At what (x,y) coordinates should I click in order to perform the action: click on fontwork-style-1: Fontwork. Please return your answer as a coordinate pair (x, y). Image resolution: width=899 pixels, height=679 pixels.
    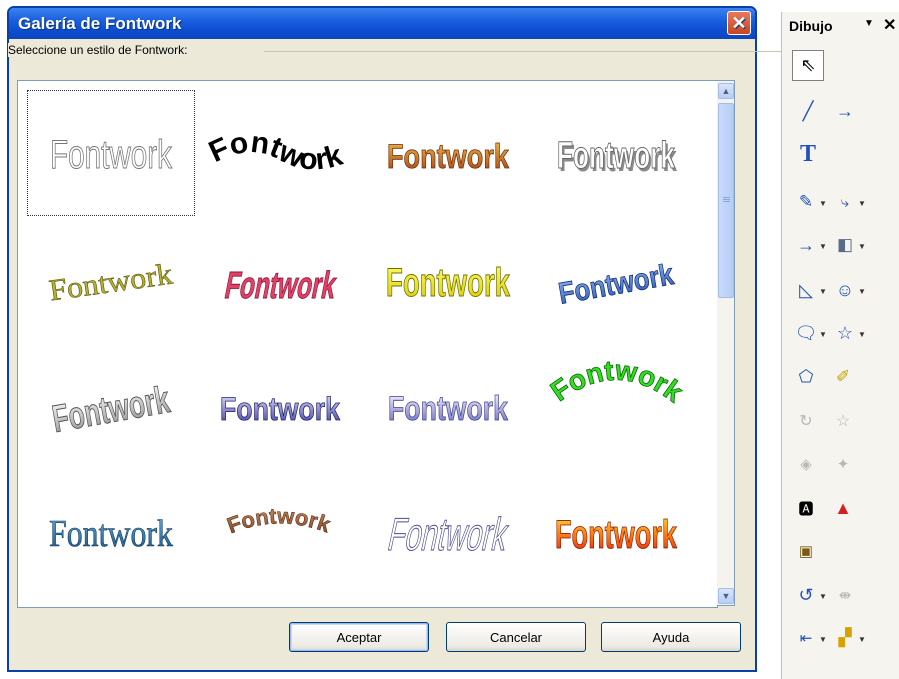
    Looking at the image, I should click on (111, 153).